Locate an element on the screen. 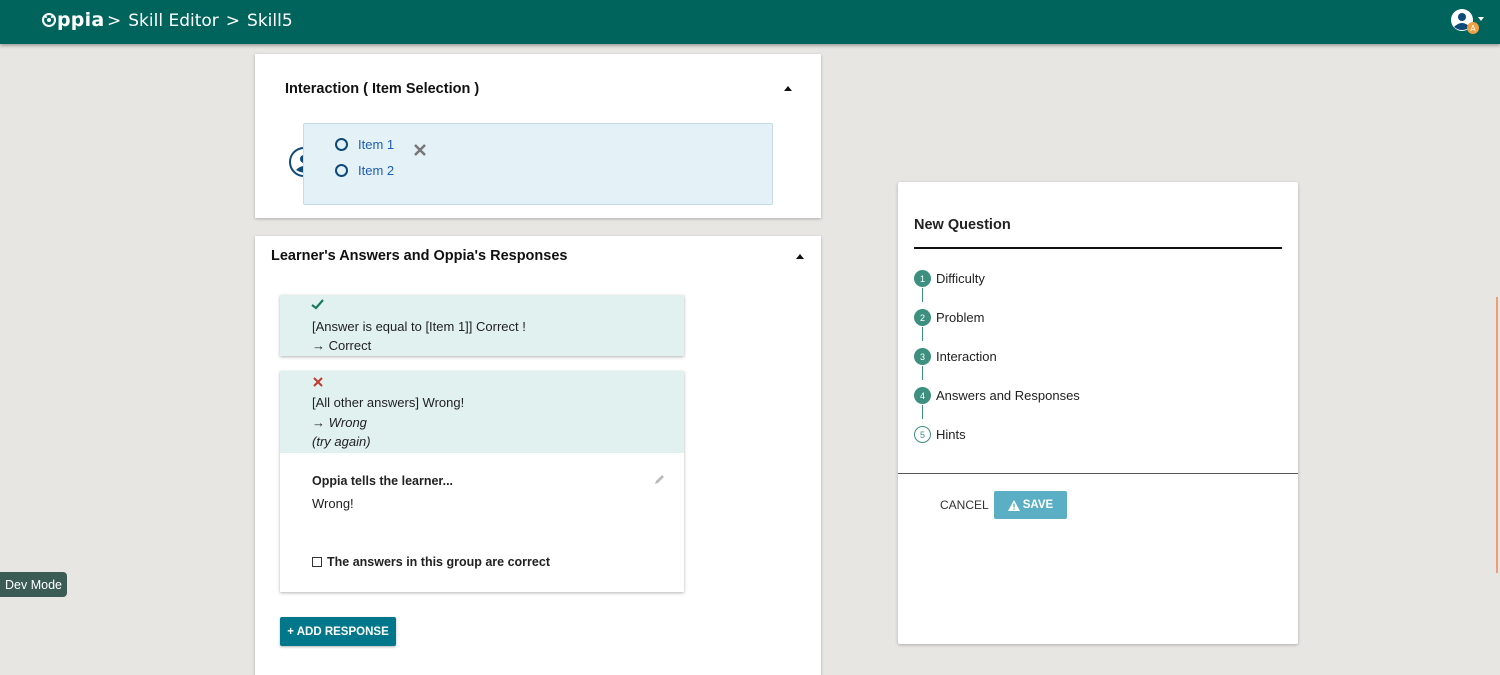 The image size is (1500, 675). check-icon is located at coordinates (317, 304).